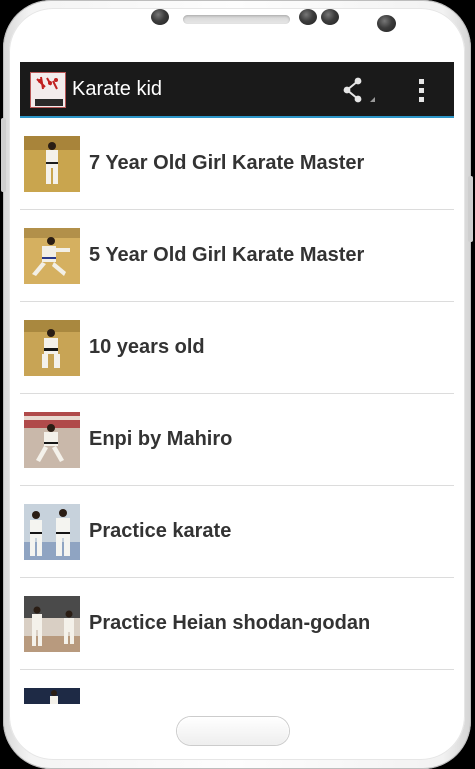  I want to click on share-button, so click(358, 90).